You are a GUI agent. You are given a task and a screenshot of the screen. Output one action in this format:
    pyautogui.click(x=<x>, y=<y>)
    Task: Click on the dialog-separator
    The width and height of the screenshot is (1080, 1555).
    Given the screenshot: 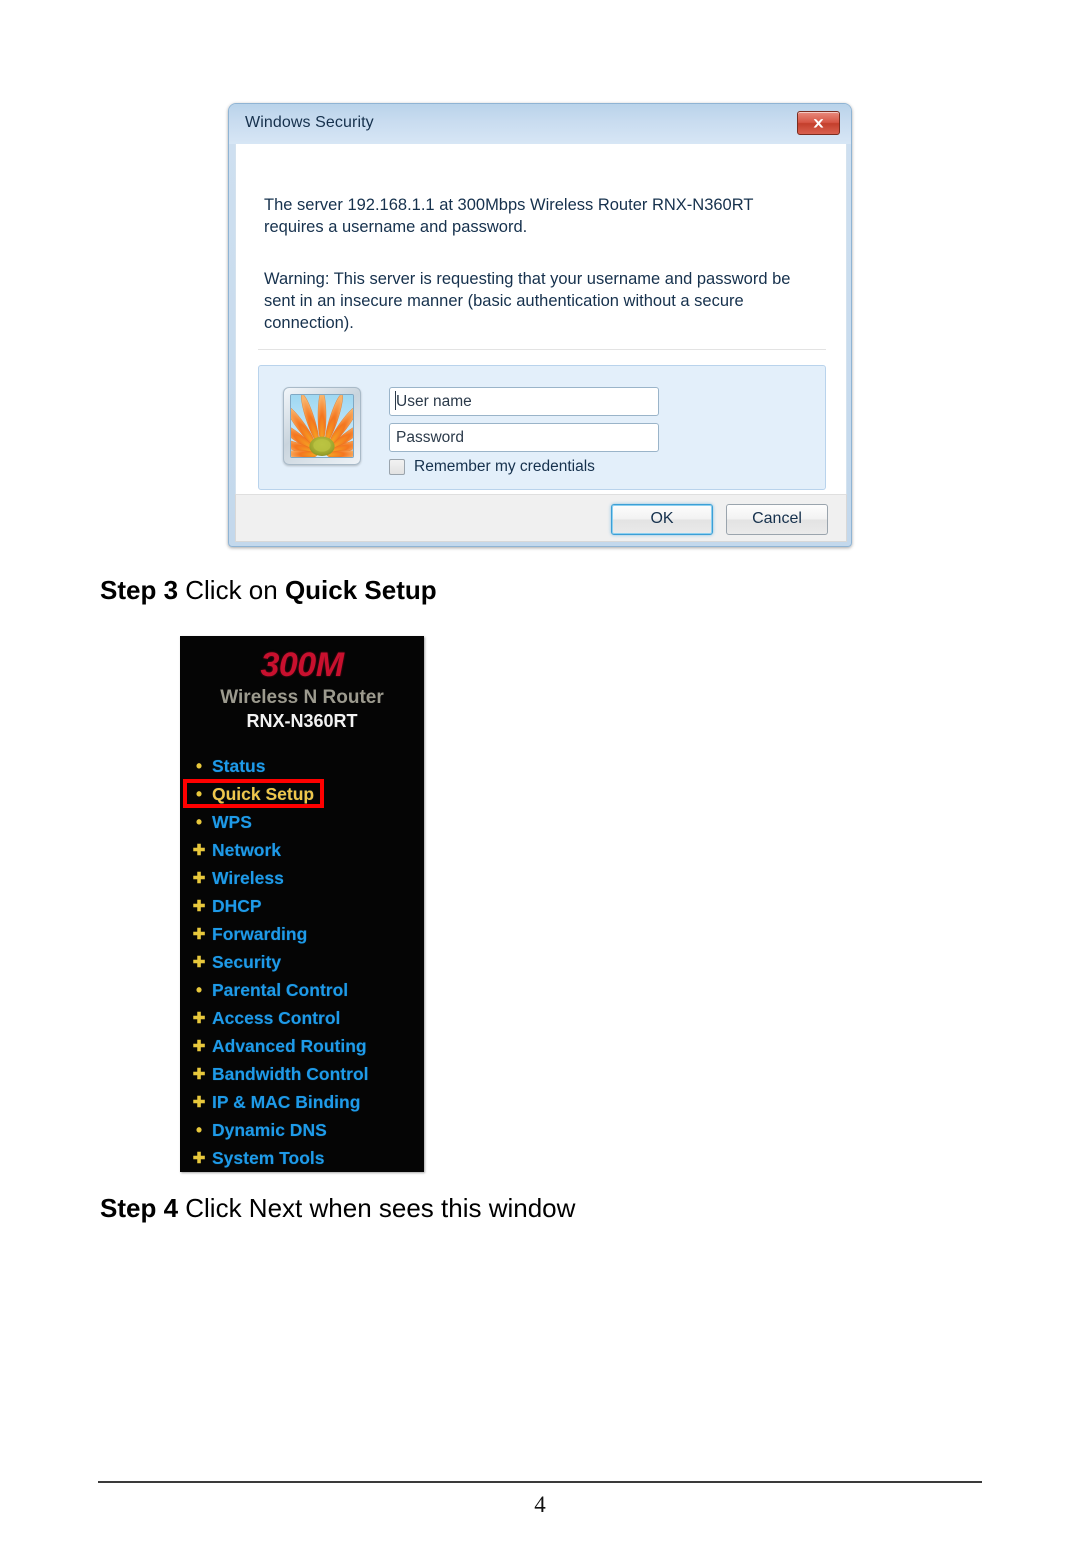 What is the action you would take?
    pyautogui.click(x=542, y=349)
    